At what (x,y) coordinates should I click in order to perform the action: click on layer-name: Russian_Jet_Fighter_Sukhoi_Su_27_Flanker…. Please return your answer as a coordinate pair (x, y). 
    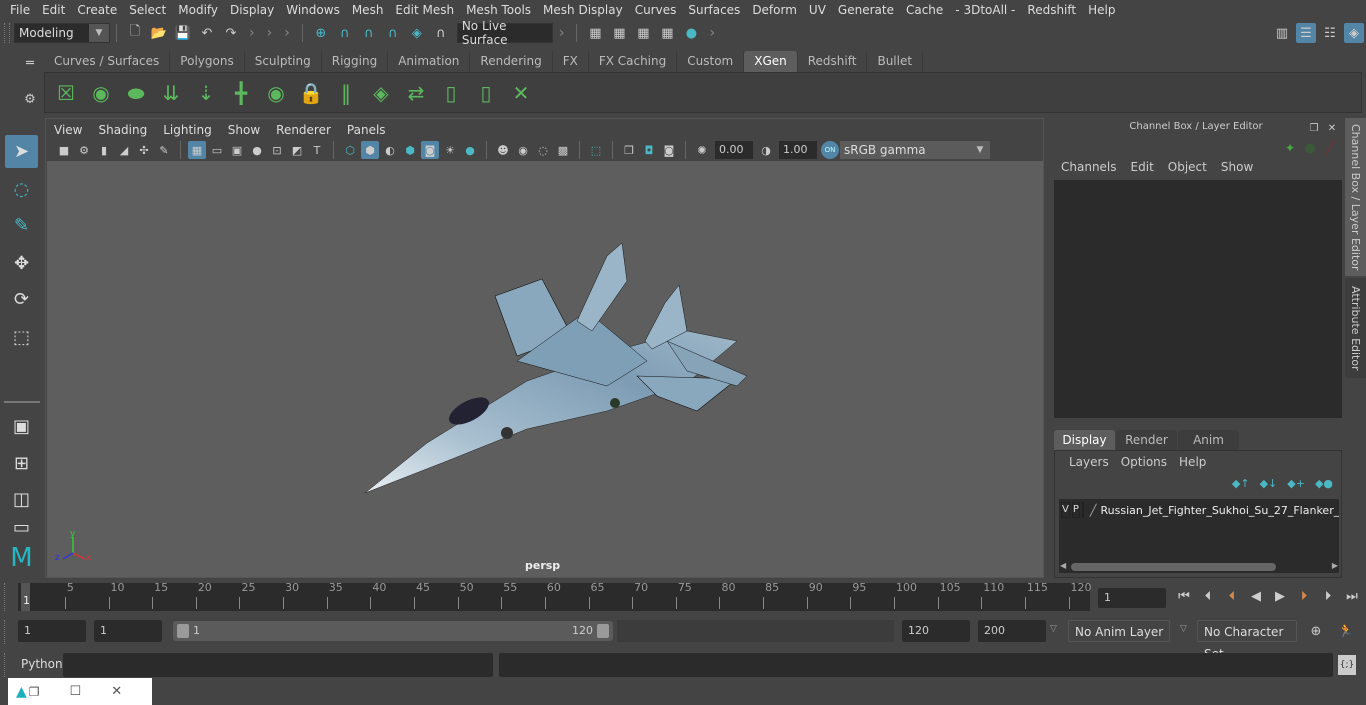
    Looking at the image, I should click on (1220, 510).